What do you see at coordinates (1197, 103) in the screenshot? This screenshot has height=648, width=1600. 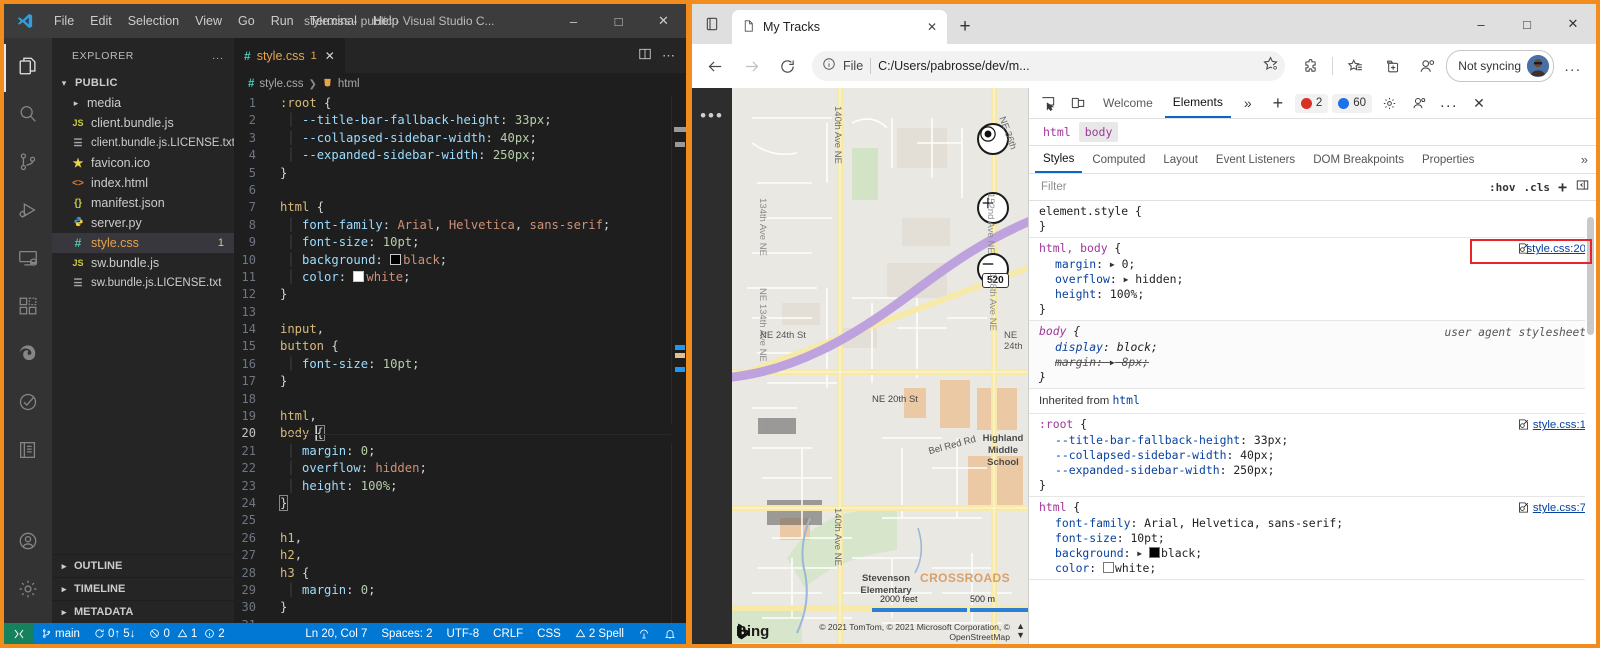 I see `devtools-tab-elements: Elements` at bounding box center [1197, 103].